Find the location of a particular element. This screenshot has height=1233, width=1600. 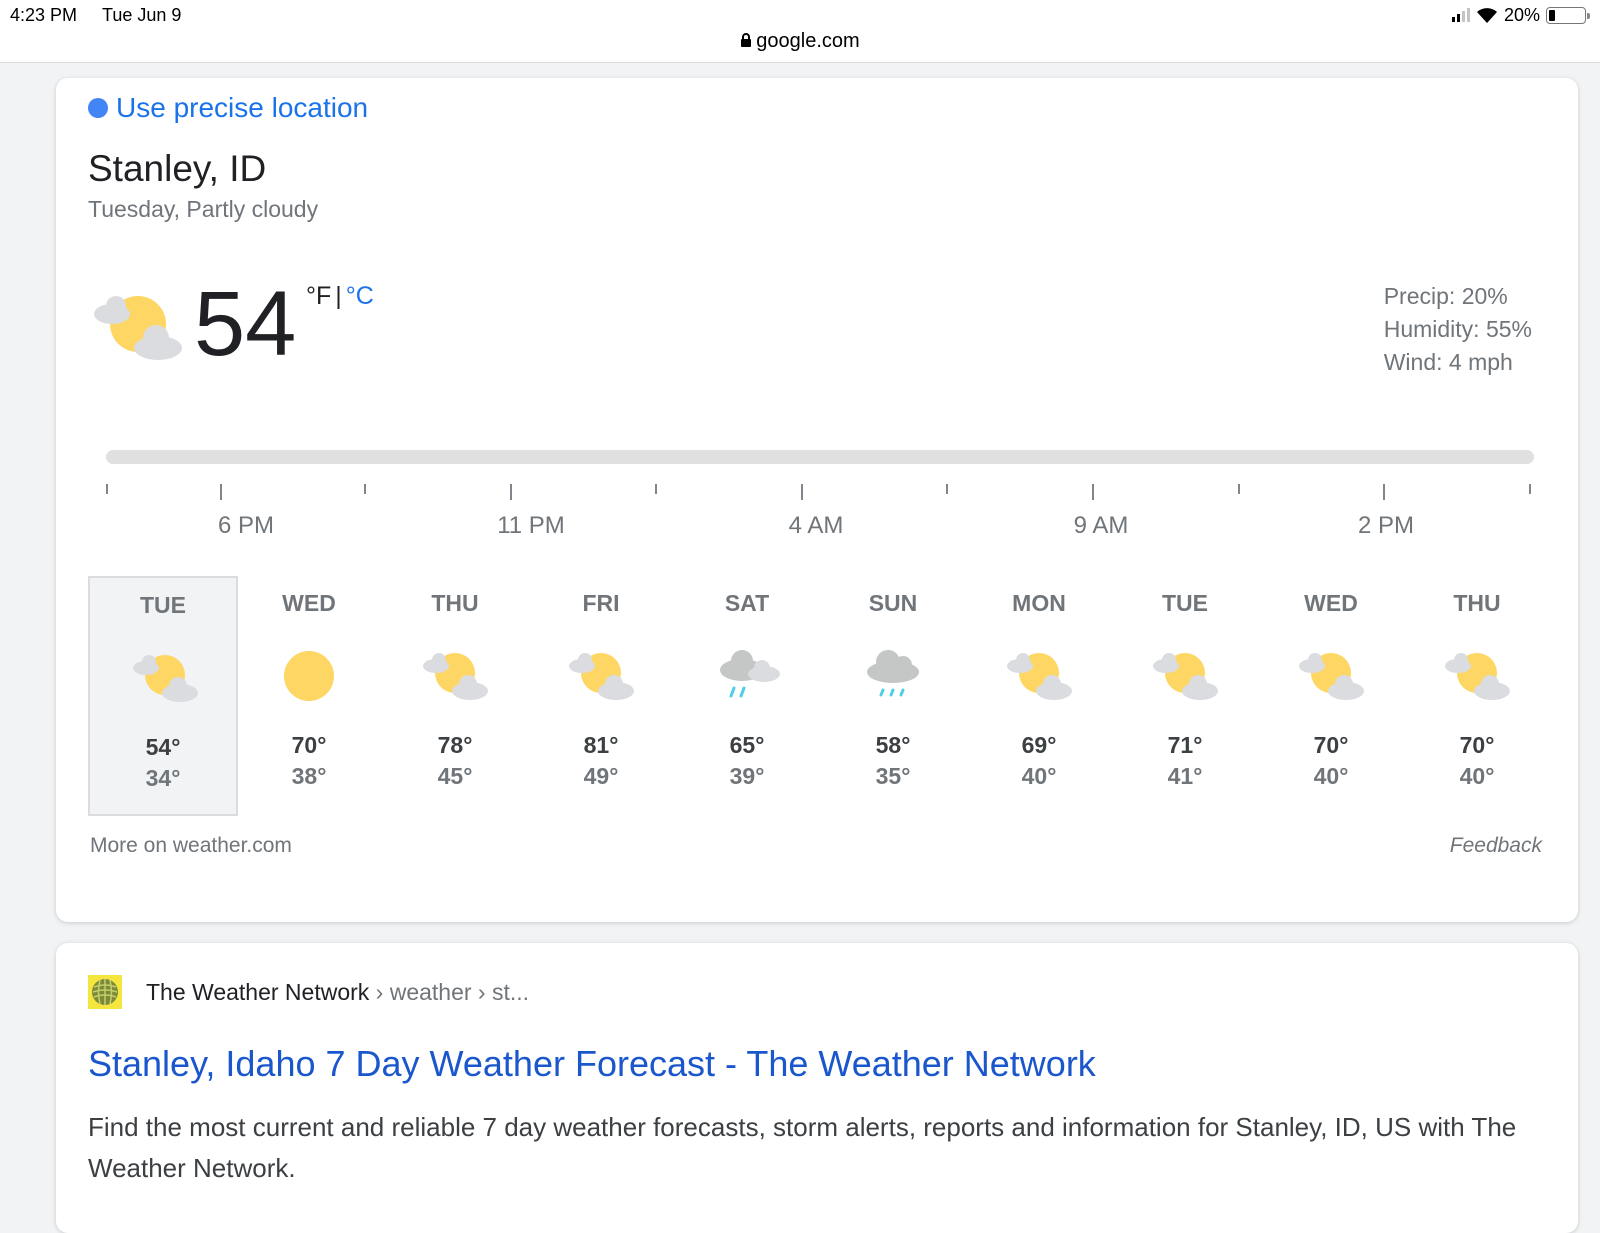

location-title: Stanley, ID is located at coordinates (177, 168).